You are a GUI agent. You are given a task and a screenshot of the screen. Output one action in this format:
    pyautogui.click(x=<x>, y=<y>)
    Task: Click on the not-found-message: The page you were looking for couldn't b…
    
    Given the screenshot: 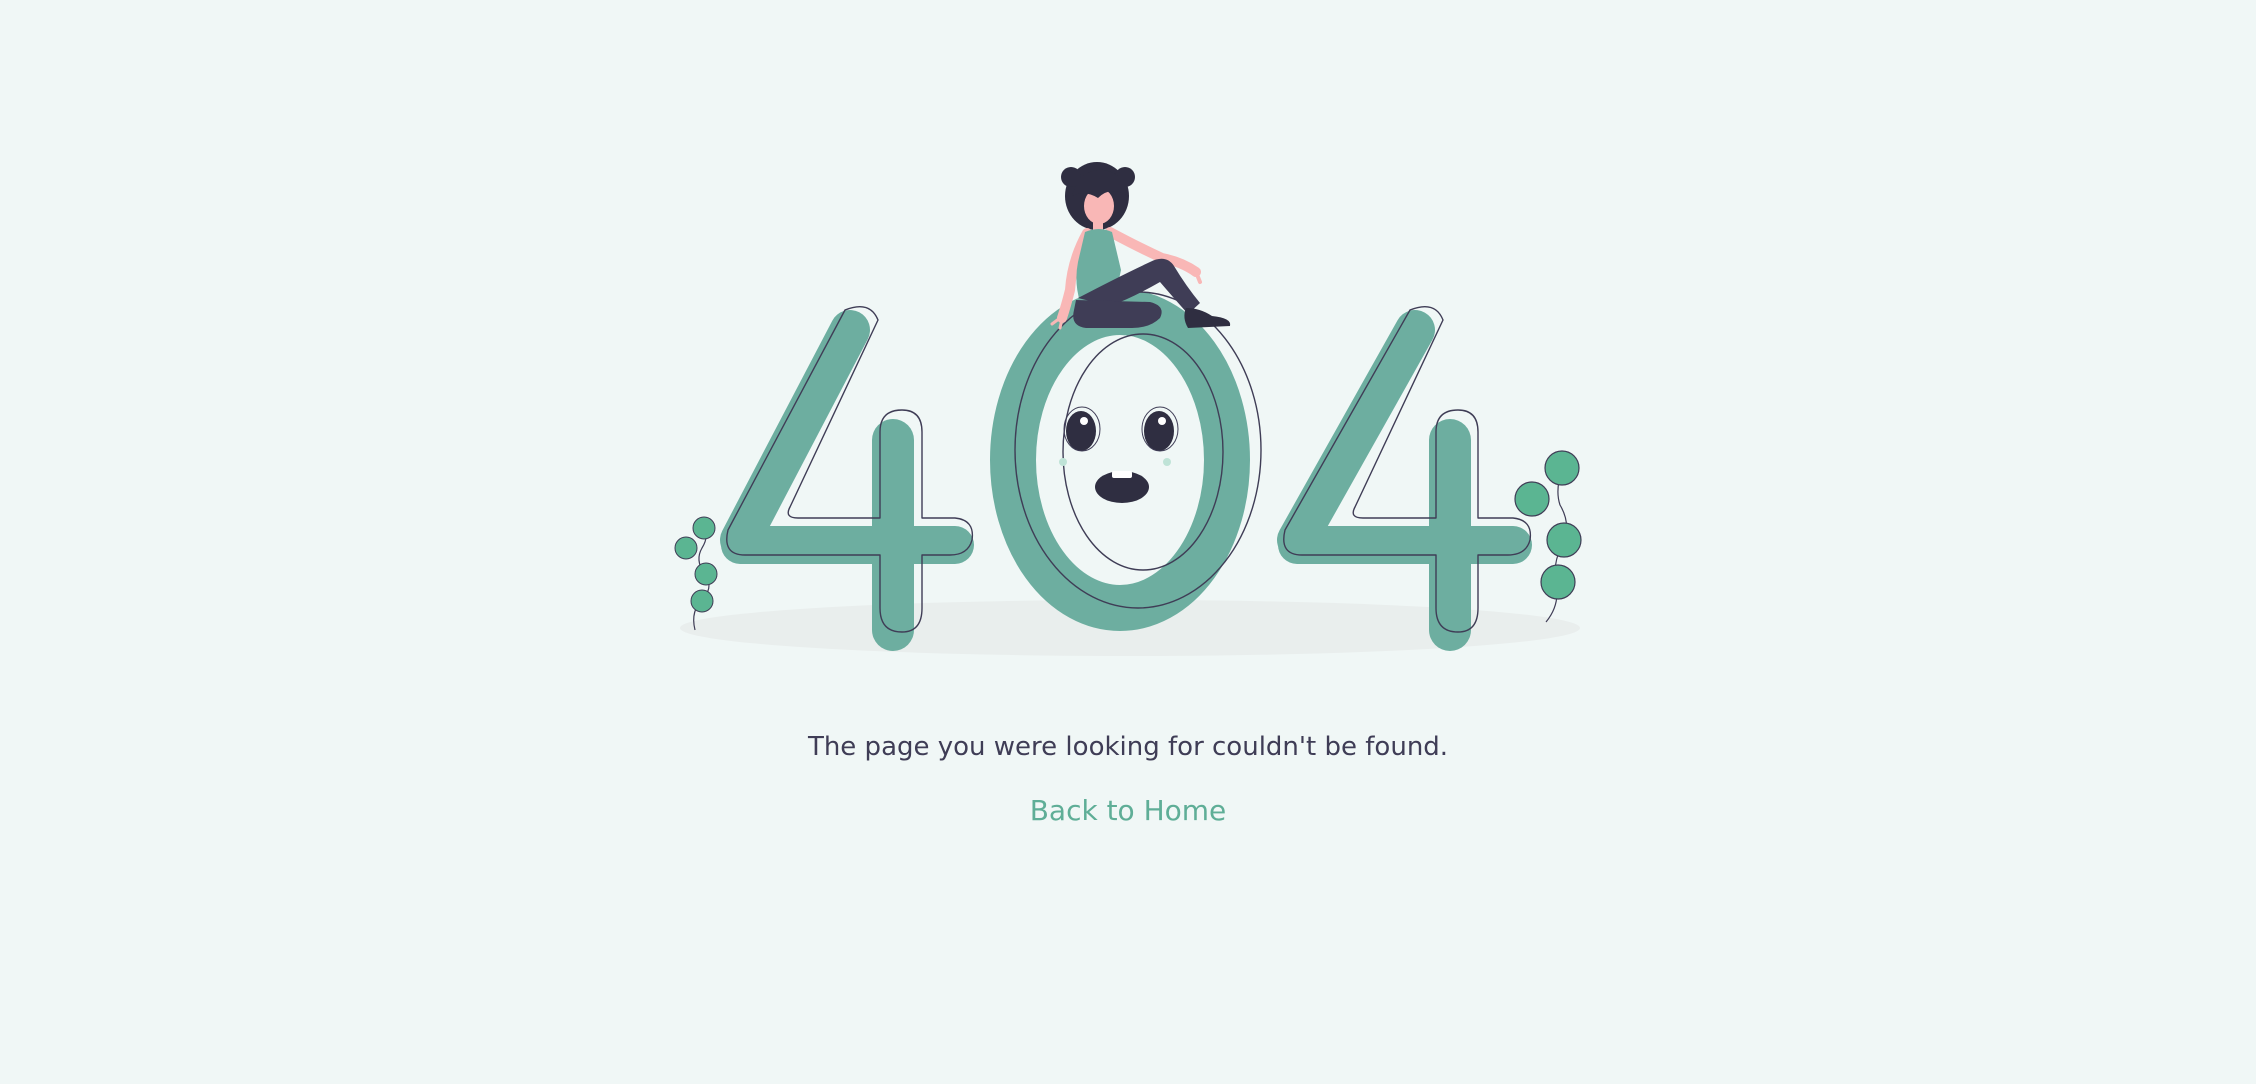 What is the action you would take?
    pyautogui.click(x=1128, y=747)
    